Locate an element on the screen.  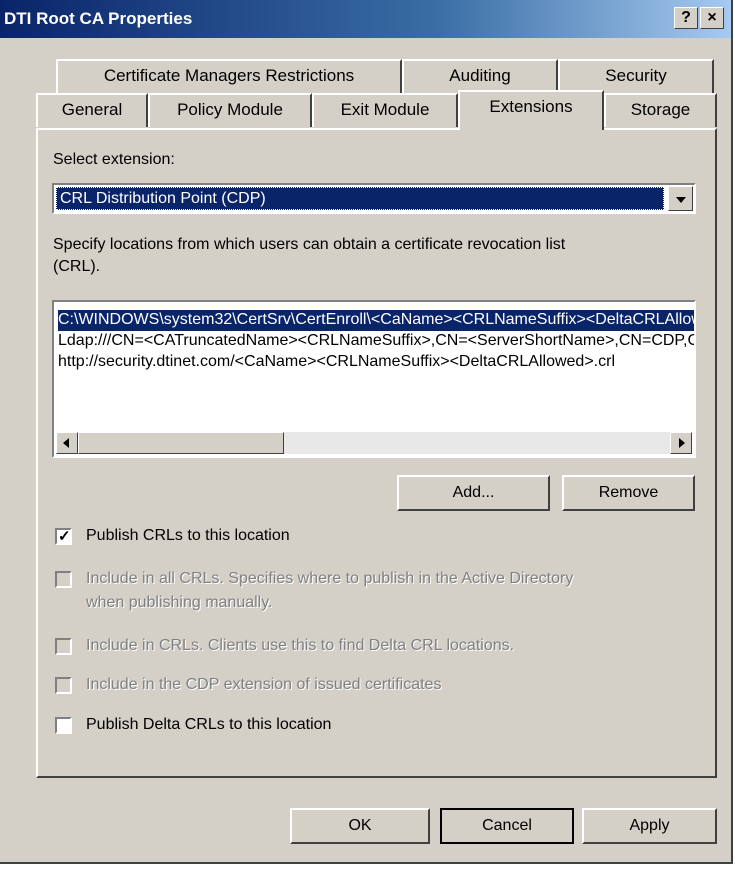
close-icon: × is located at coordinates (712, 17).